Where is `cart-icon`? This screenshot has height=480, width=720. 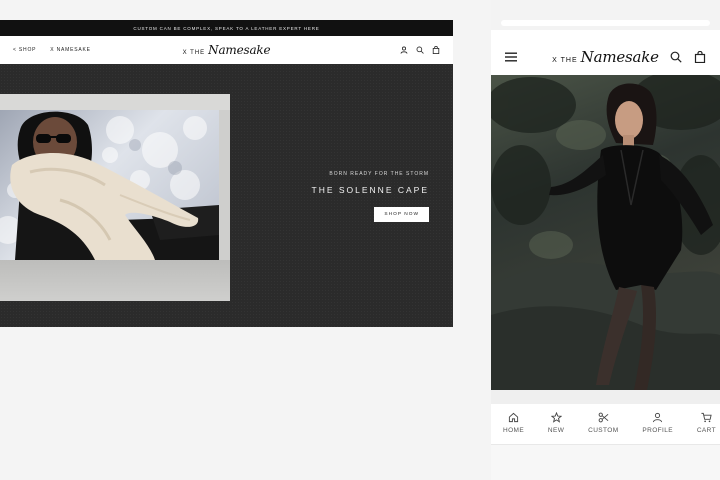 cart-icon is located at coordinates (706, 417).